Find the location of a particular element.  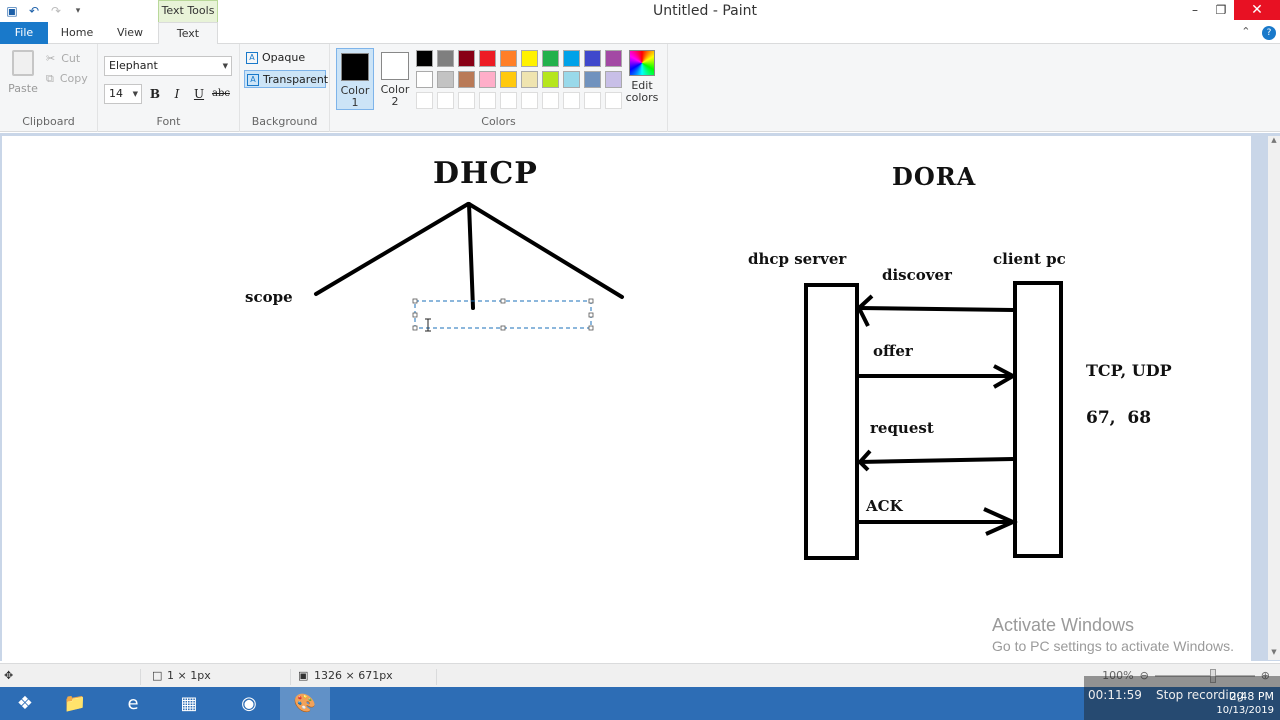

close-button: ✕ is located at coordinates (1257, 10).